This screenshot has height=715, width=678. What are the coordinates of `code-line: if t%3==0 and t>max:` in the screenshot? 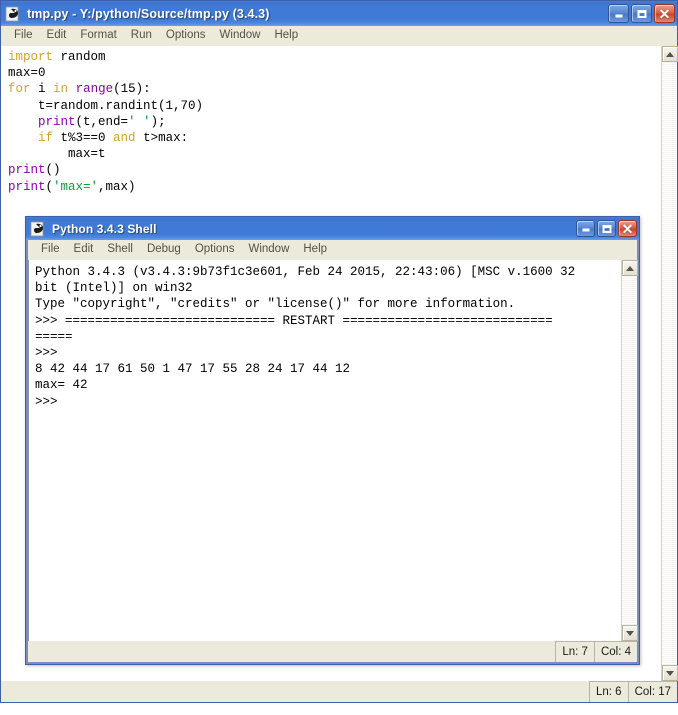 It's located at (334, 138).